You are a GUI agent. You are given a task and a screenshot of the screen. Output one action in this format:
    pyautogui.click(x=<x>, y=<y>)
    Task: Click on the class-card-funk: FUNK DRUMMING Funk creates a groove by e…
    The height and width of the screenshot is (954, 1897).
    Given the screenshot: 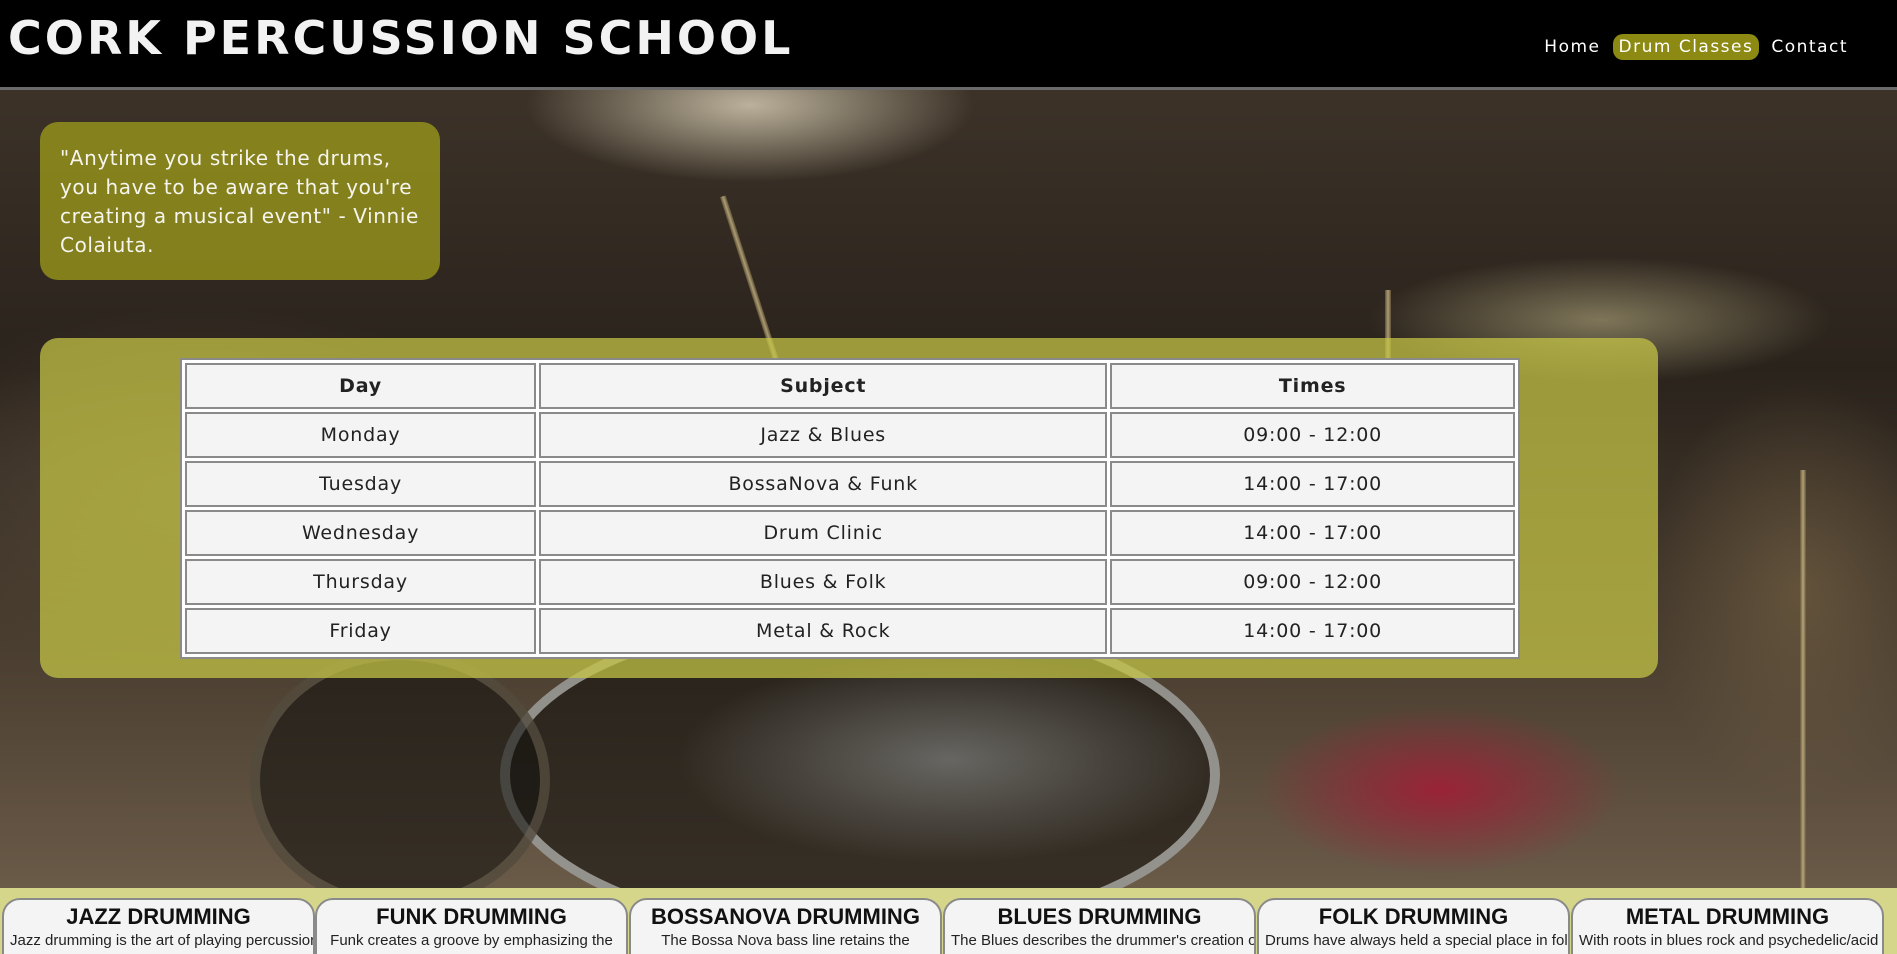 What is the action you would take?
    pyautogui.click(x=471, y=926)
    